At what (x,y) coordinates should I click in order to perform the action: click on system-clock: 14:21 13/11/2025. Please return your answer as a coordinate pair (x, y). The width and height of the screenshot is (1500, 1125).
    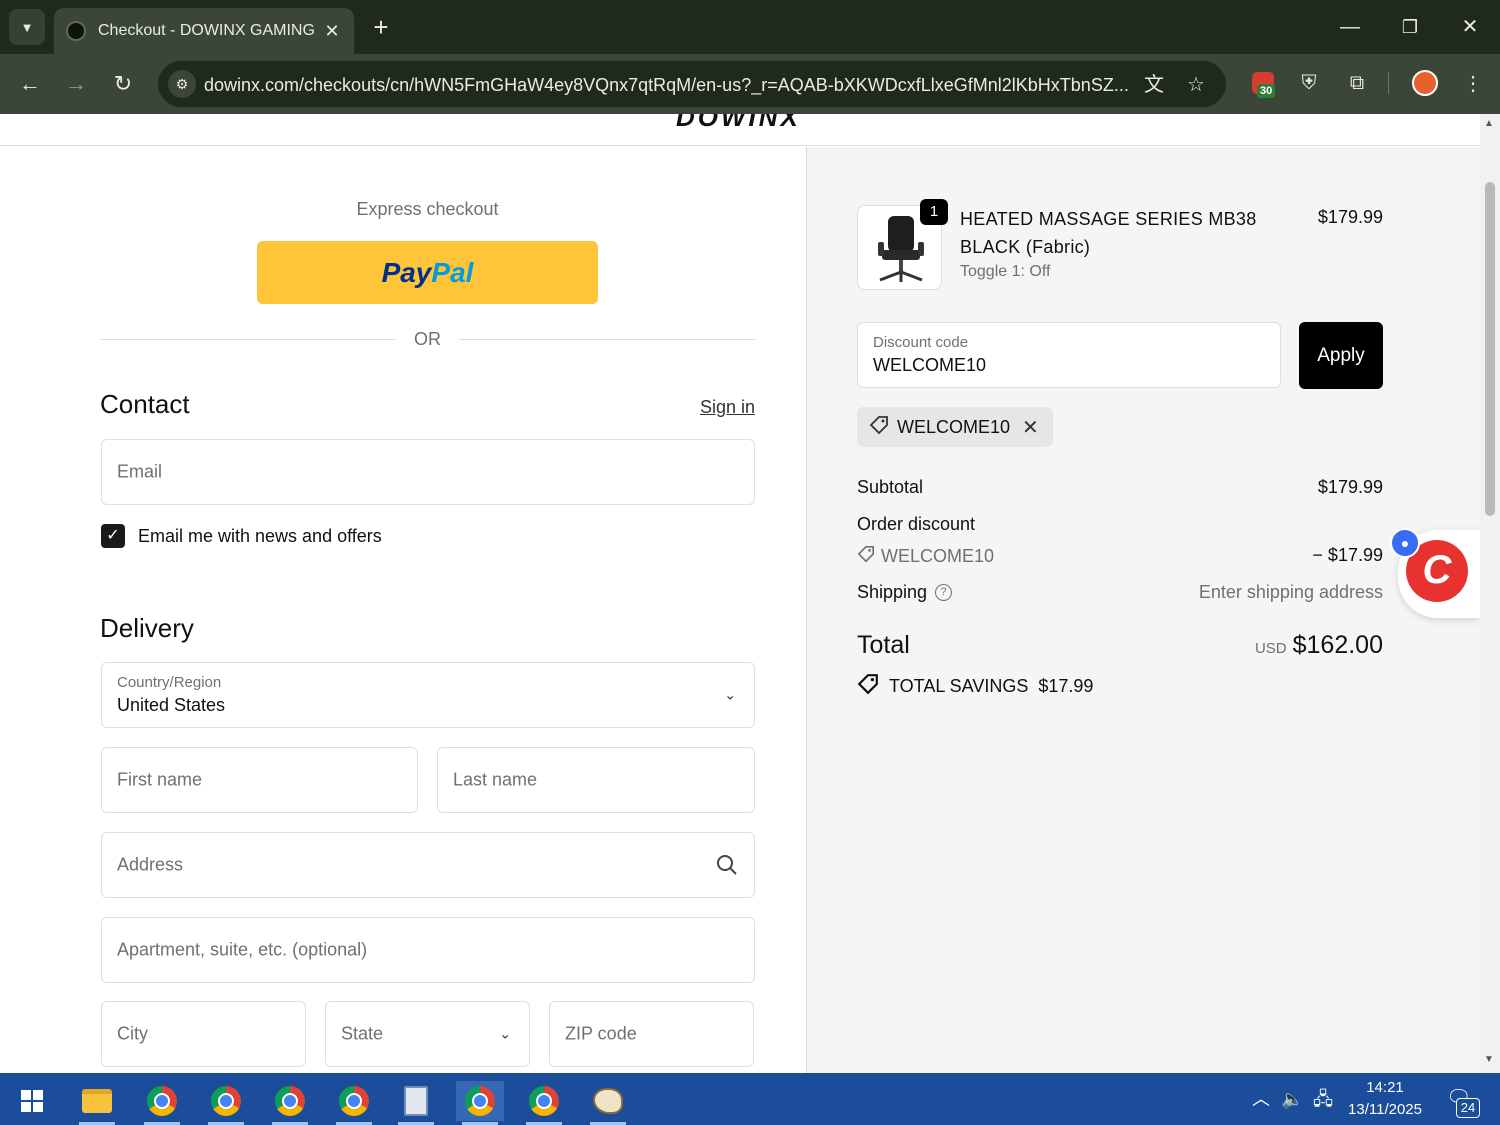
    Looking at the image, I should click on (1385, 1099).